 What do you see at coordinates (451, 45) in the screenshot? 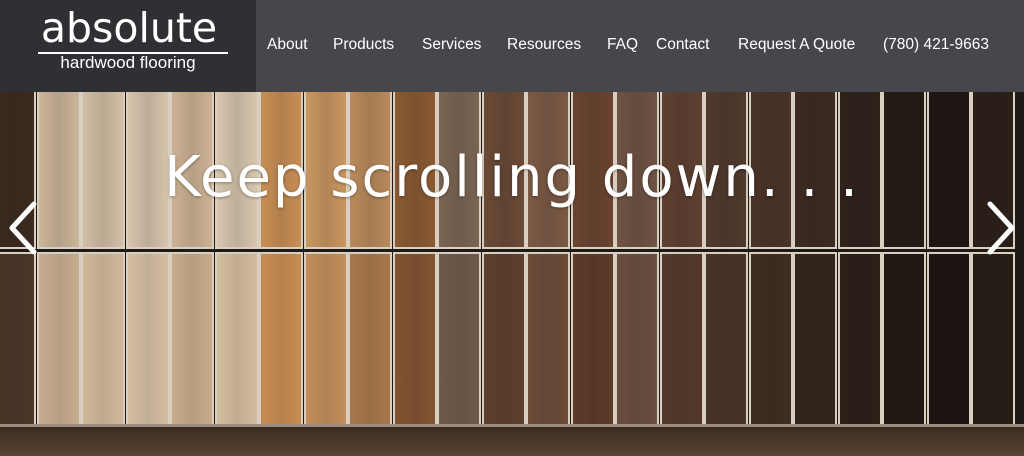
I see `nav-item-services: Services` at bounding box center [451, 45].